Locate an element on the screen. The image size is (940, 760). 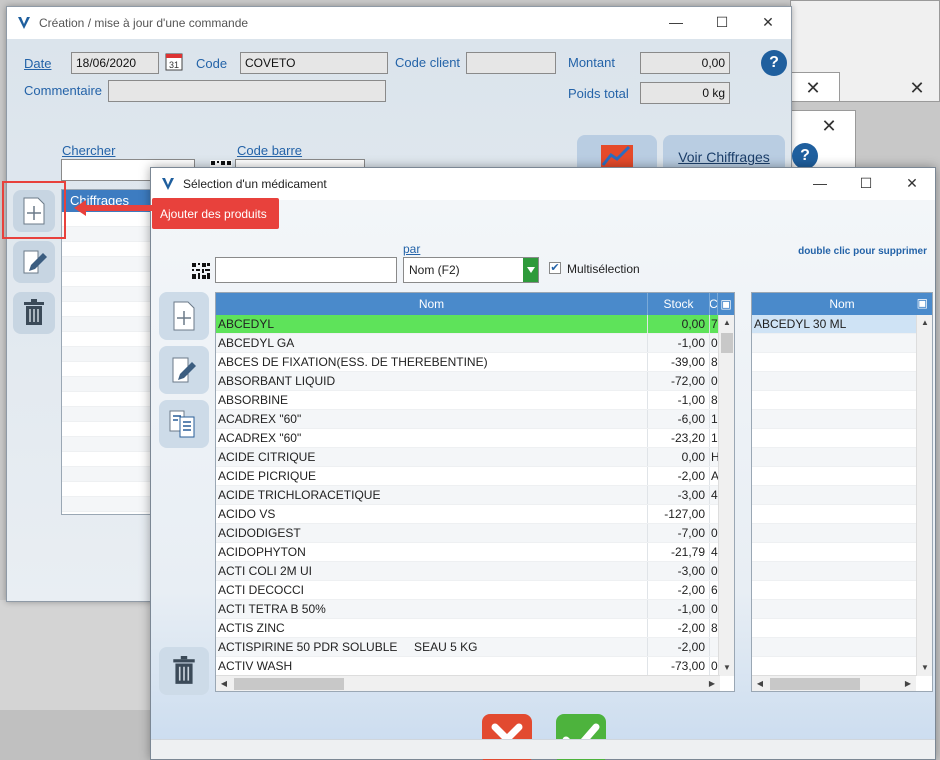
delete-column-icon: ▣ is located at coordinates (922, 303).